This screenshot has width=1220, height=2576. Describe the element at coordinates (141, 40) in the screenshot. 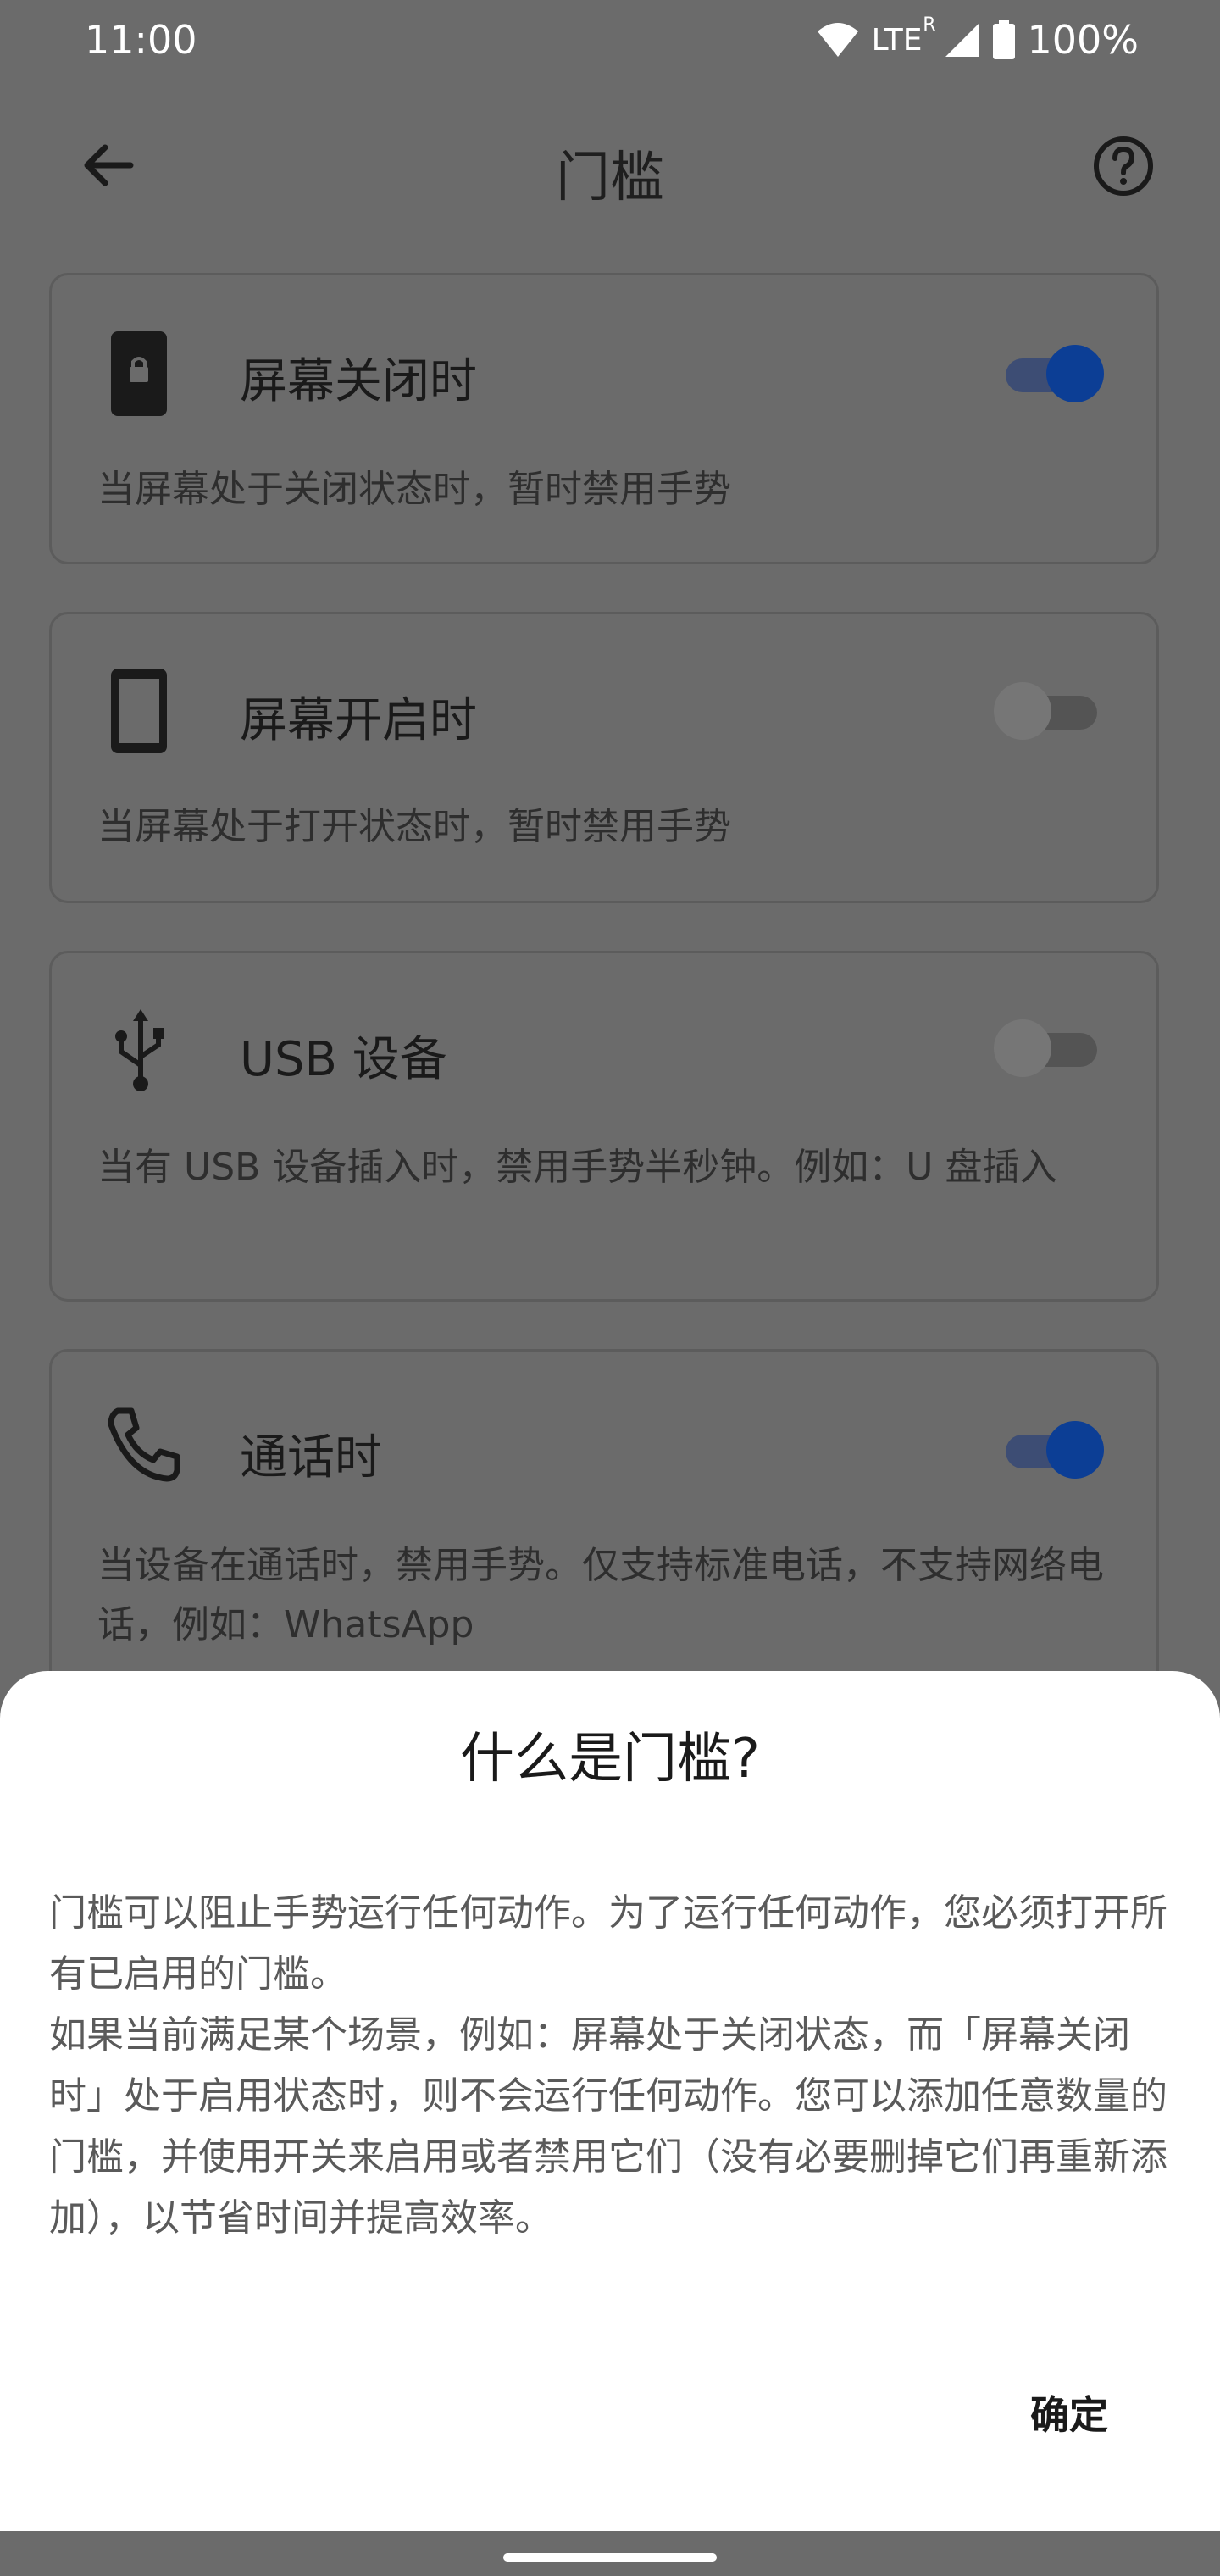

I see `status-time: 11:00` at that location.